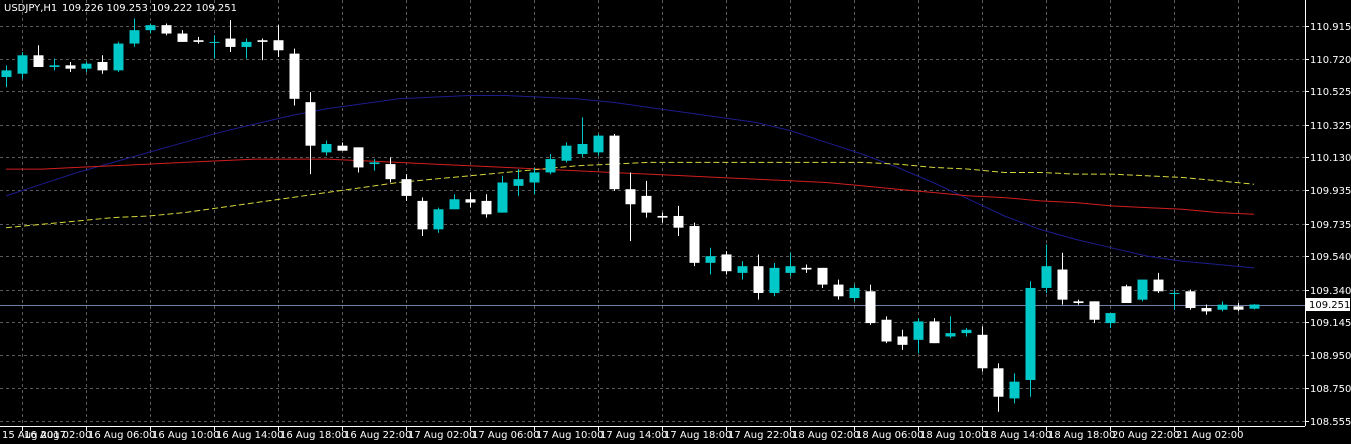 The height and width of the screenshot is (444, 1351). I want to click on time-tick-label: 20 Aug 22:00, so click(1145, 435).